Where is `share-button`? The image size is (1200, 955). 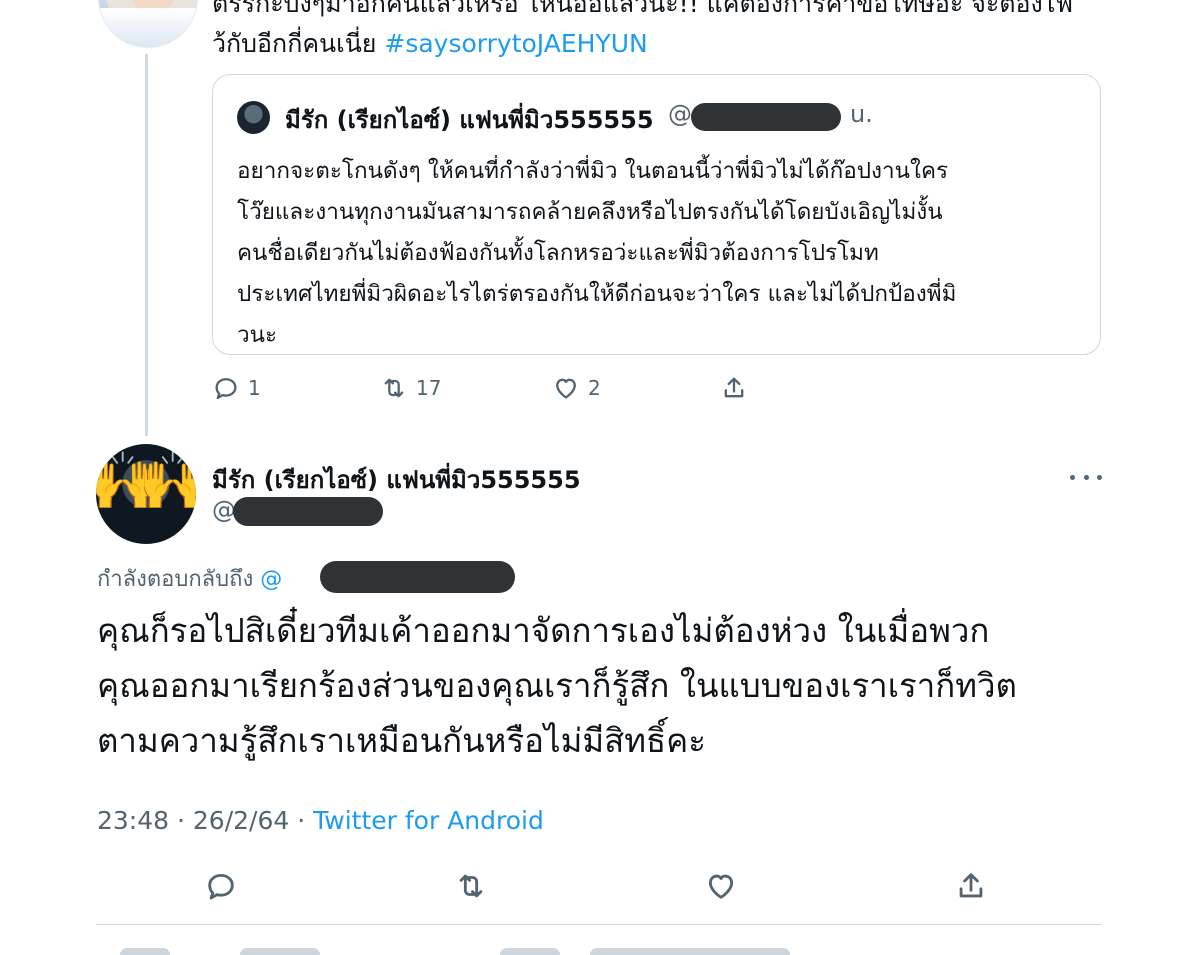 share-button is located at coordinates (971, 886).